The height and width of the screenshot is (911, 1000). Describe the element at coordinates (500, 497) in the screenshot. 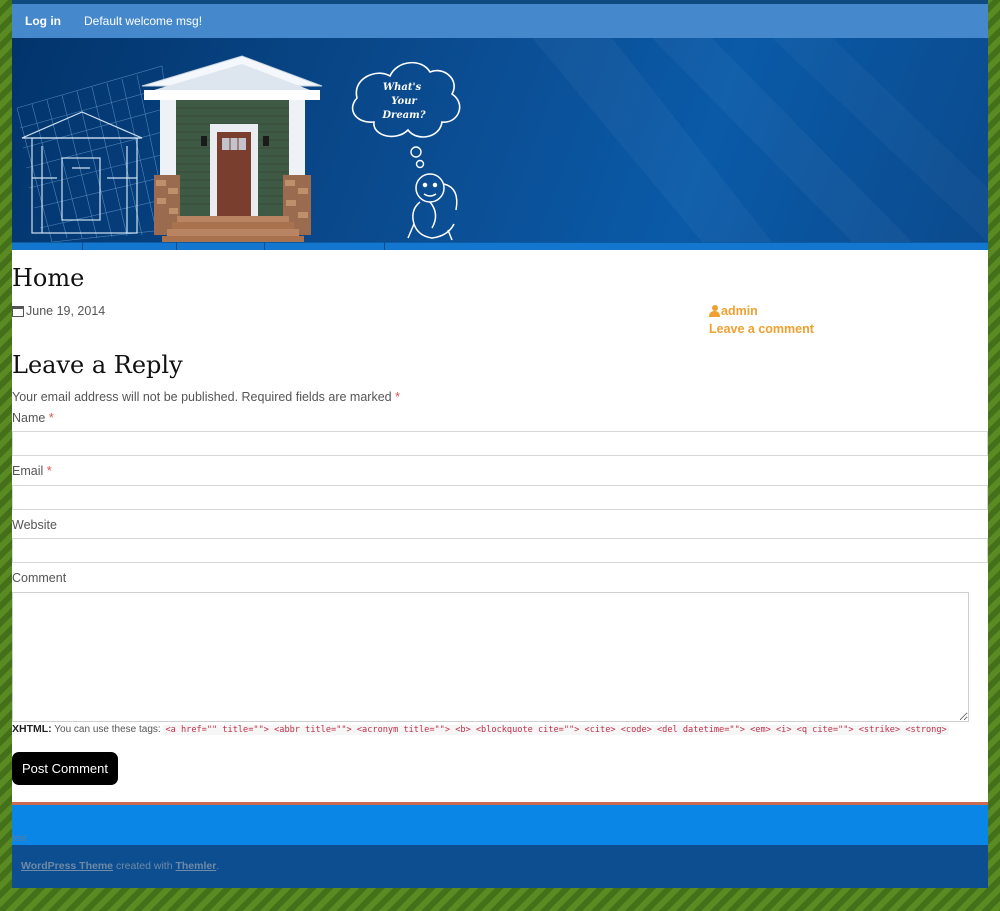

I see `email-input` at that location.